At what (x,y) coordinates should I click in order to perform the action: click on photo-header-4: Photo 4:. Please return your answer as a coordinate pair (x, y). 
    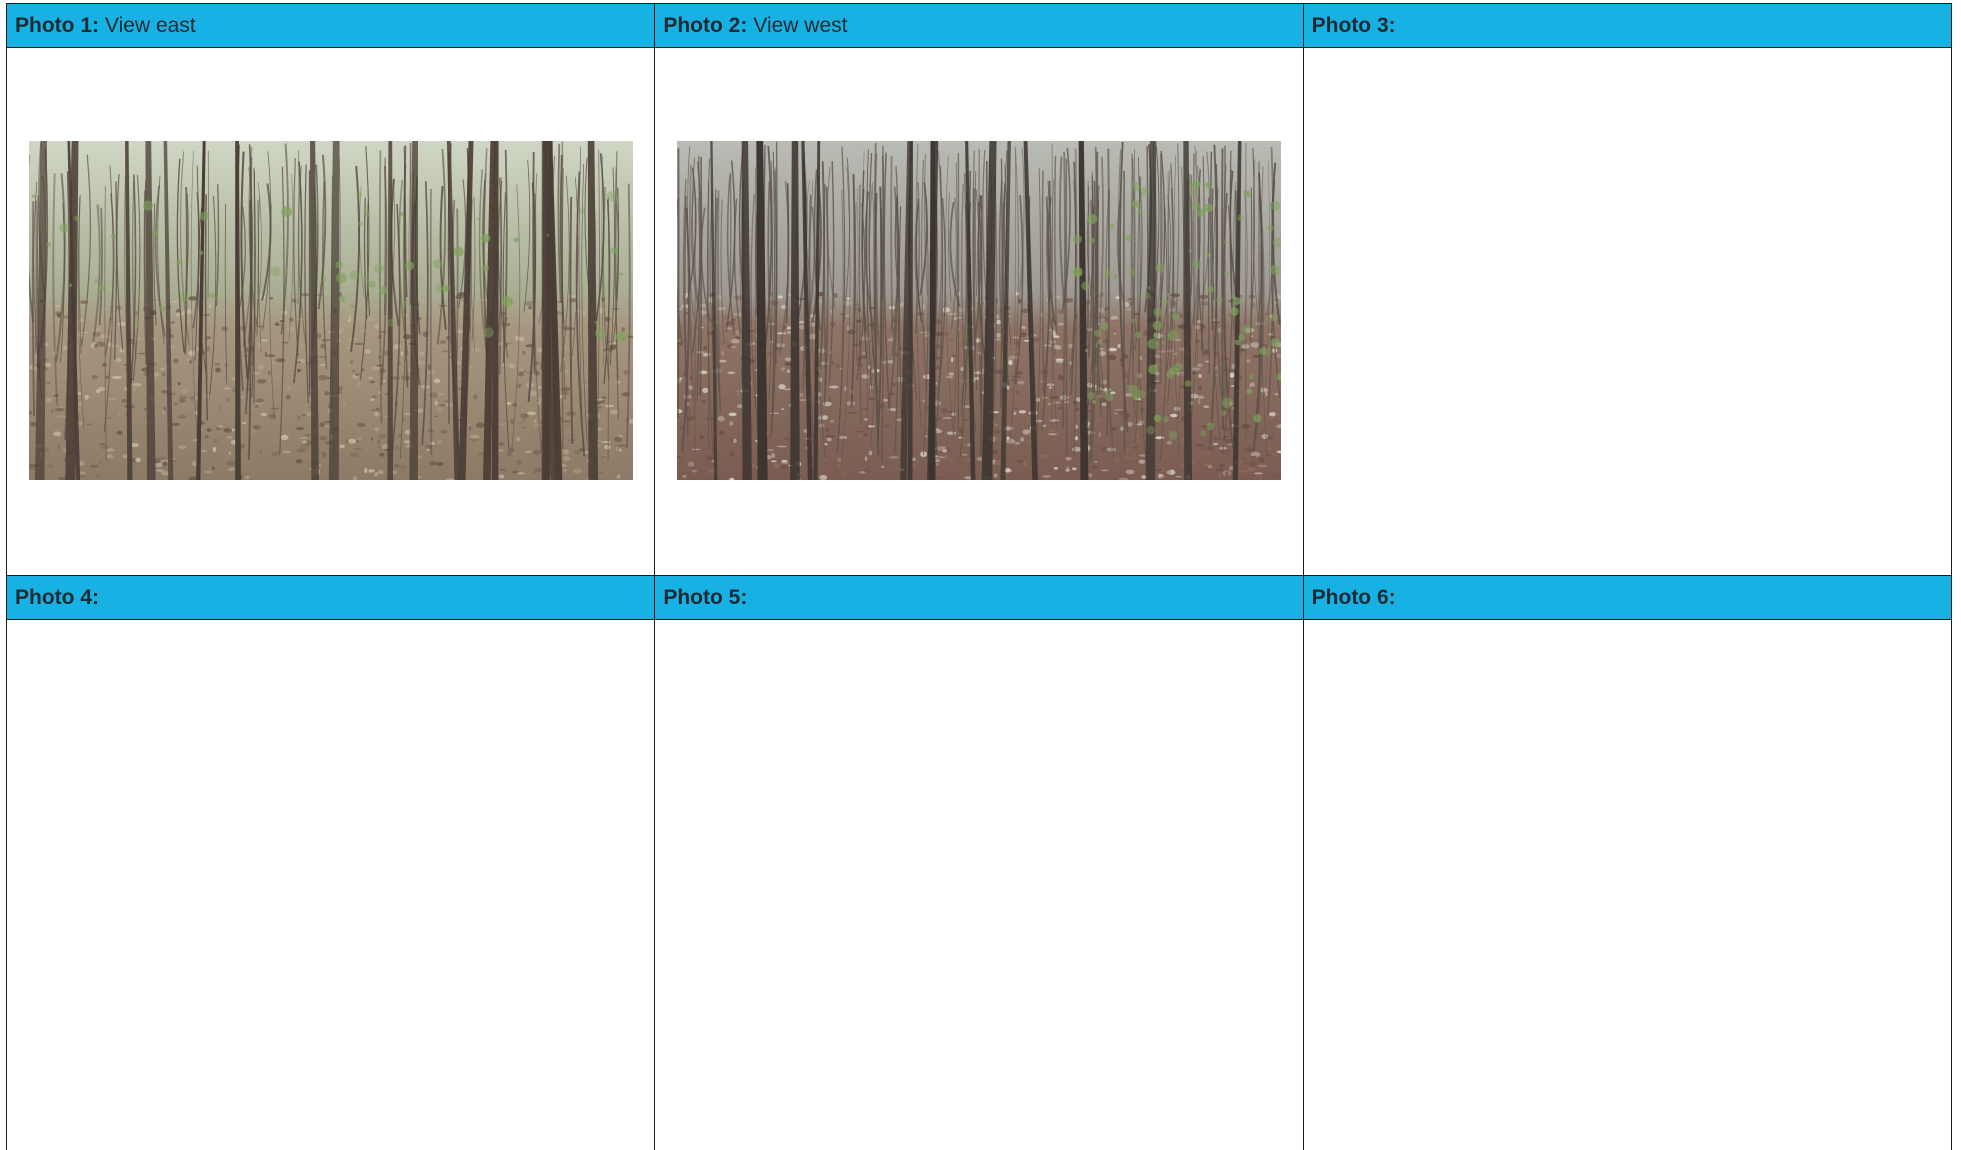
    Looking at the image, I should click on (331, 597).